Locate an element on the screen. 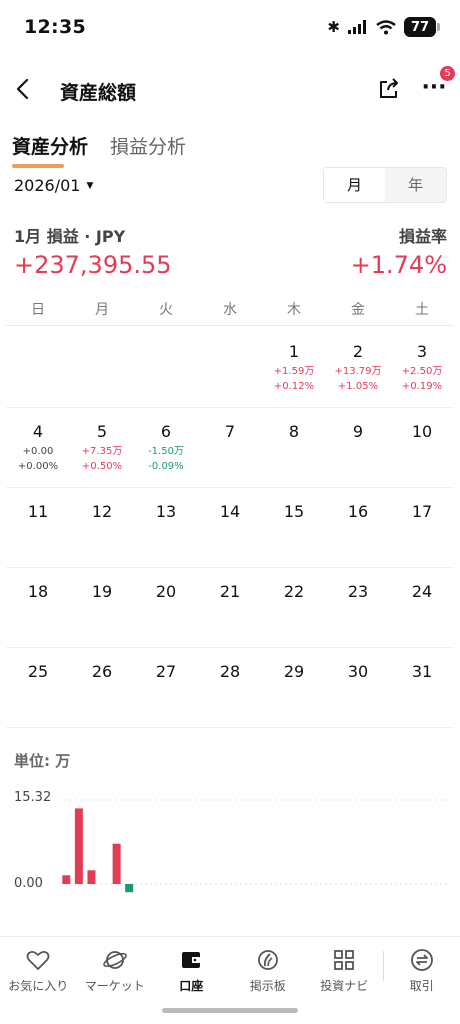  calendar-day-cell: 1 +1.59万 +0.12% is located at coordinates (294, 367).